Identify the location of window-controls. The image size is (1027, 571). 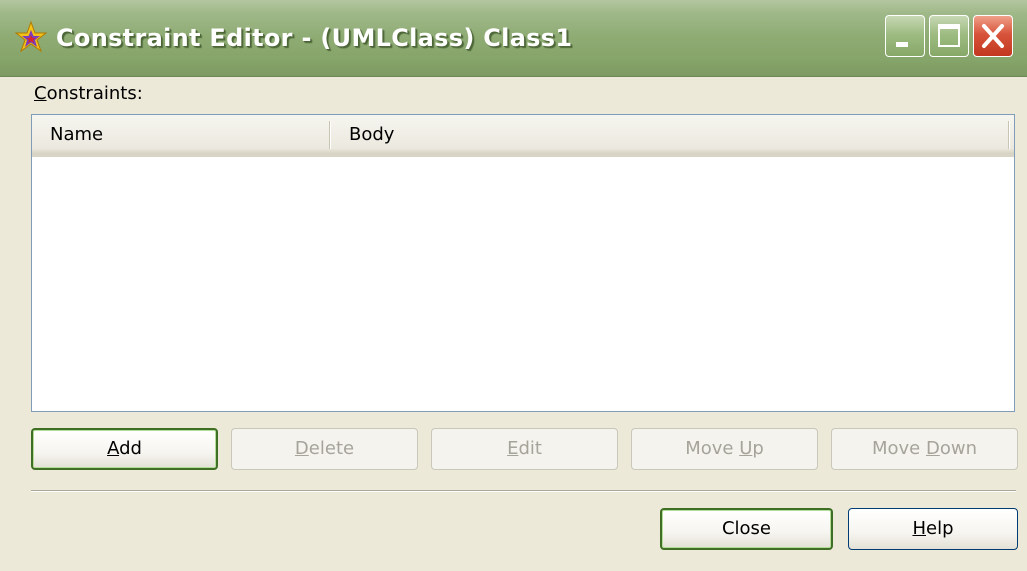
(949, 37).